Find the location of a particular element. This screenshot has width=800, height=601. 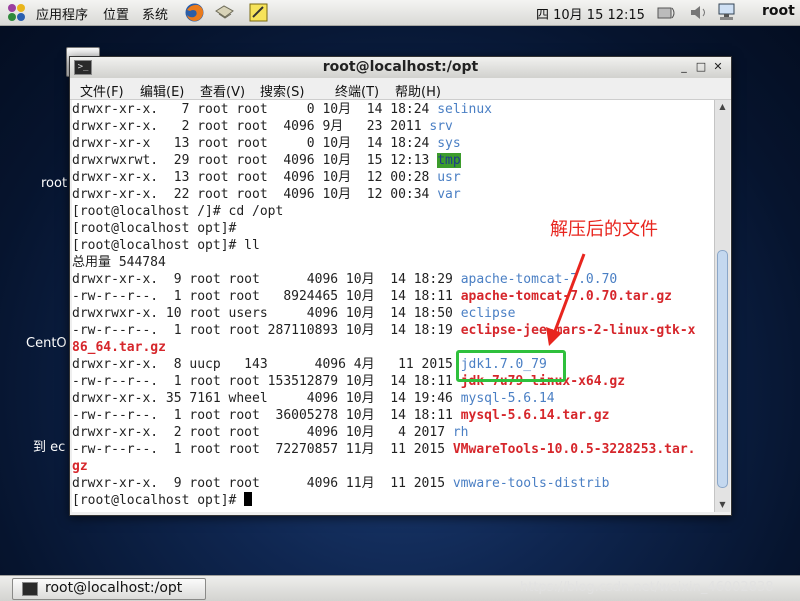

line-text: [root@localhost /]# cd /opt is located at coordinates (178, 211).